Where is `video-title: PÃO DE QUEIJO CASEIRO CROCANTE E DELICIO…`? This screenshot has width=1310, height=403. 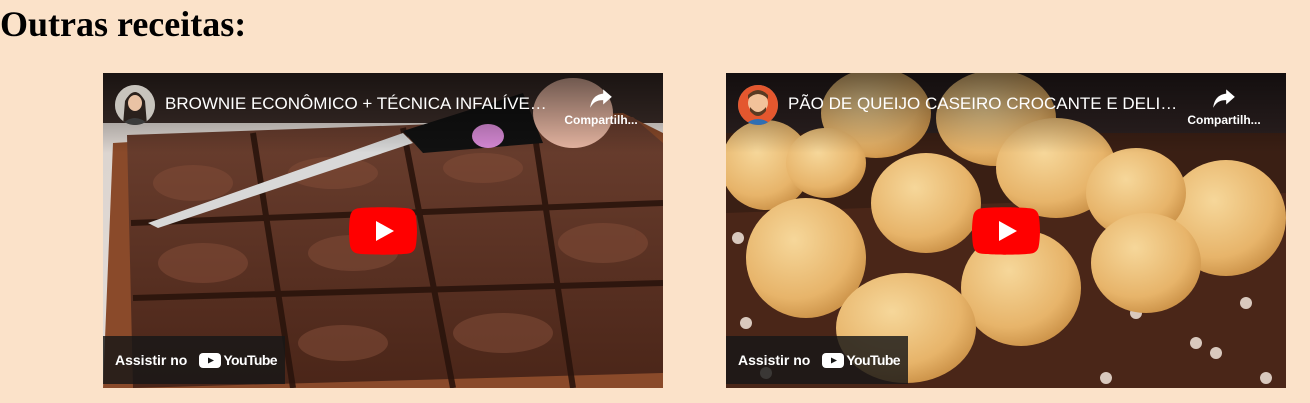 video-title: PÃO DE QUEIJO CASEIRO CROCANTE E DELICIO… is located at coordinates (983, 104).